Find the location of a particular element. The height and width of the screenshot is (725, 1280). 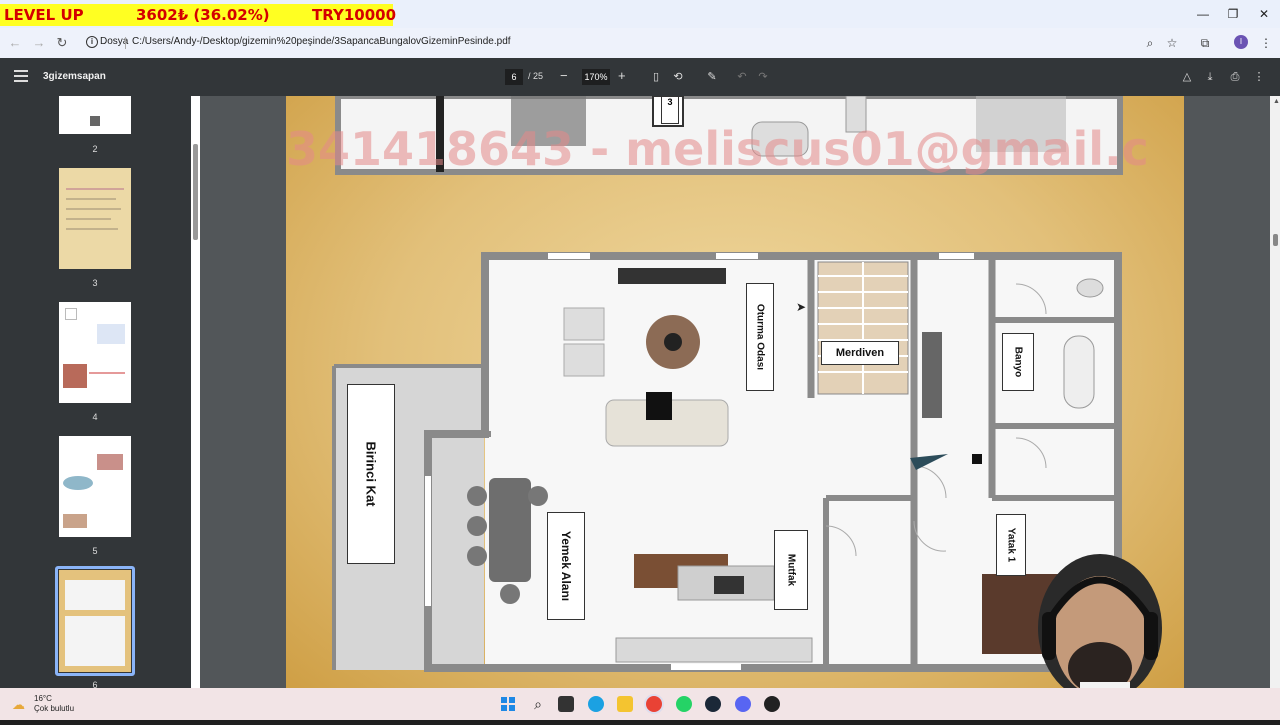

ticker-amount: 3602₺ (36.02%) is located at coordinates (203, 15).